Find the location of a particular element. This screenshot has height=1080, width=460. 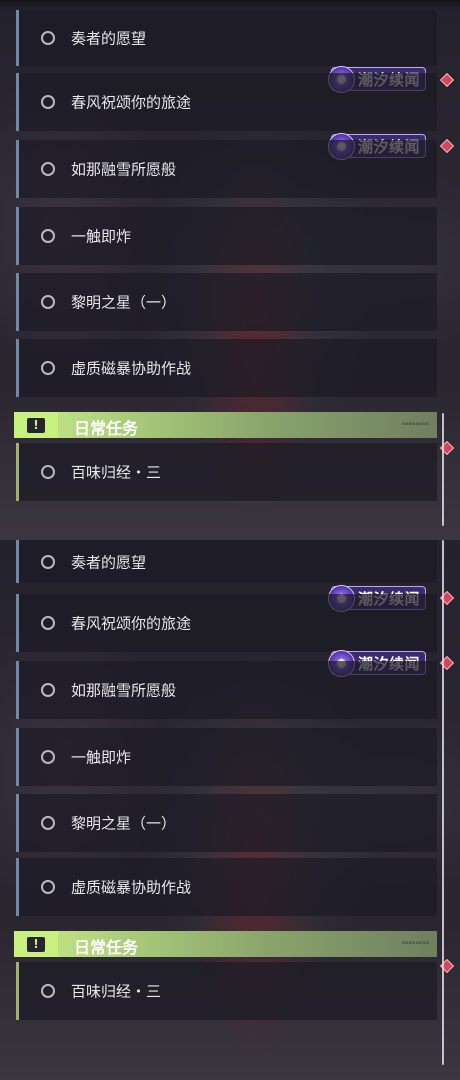

top-shadow is located at coordinates (230, 5).